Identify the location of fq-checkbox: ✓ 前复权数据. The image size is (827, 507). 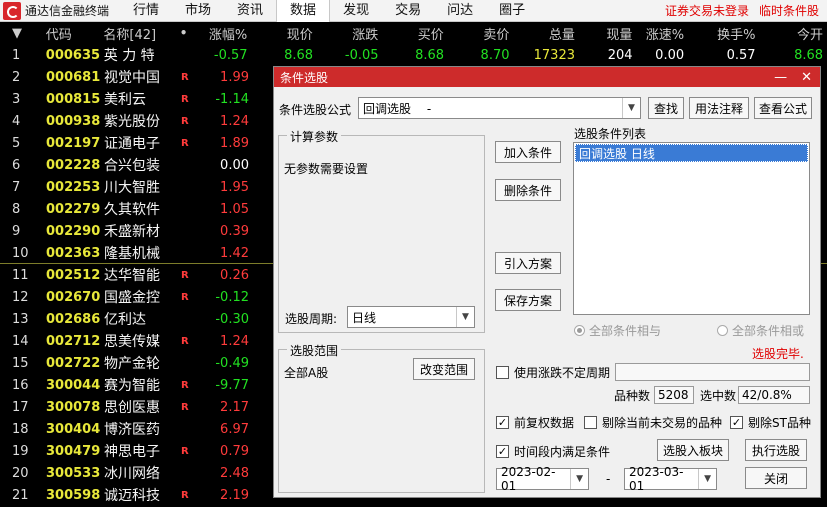
(535, 422).